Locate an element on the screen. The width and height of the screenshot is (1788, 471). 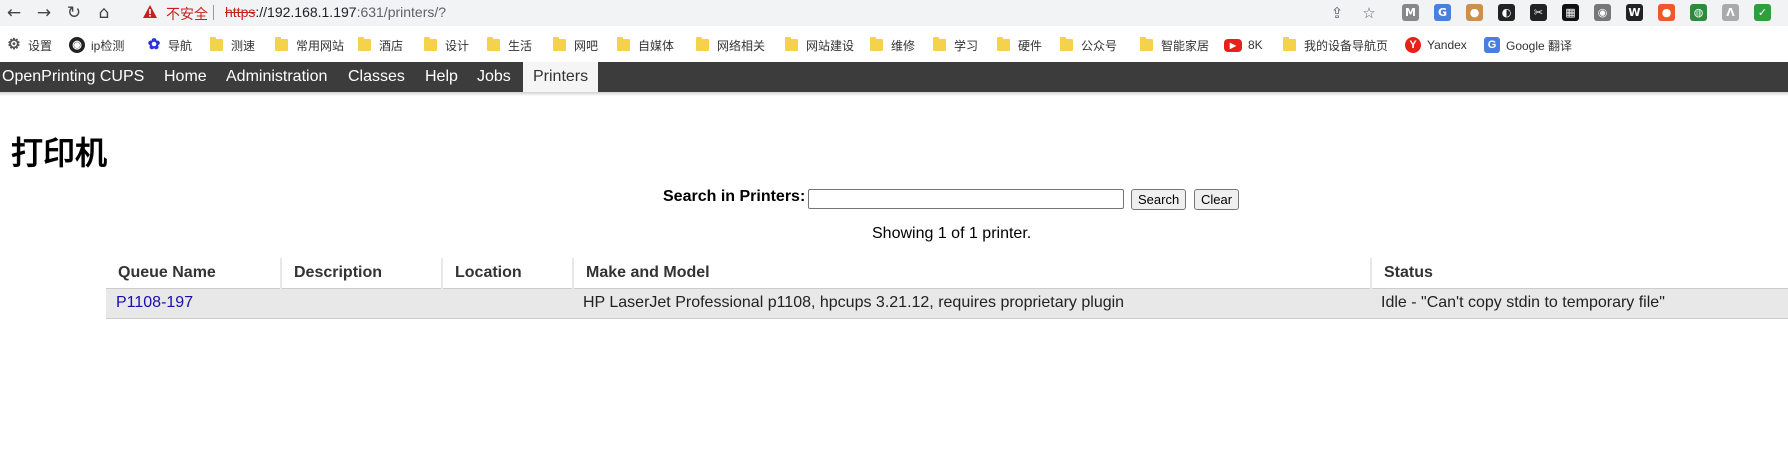
nav-help: Help is located at coordinates (441, 77).